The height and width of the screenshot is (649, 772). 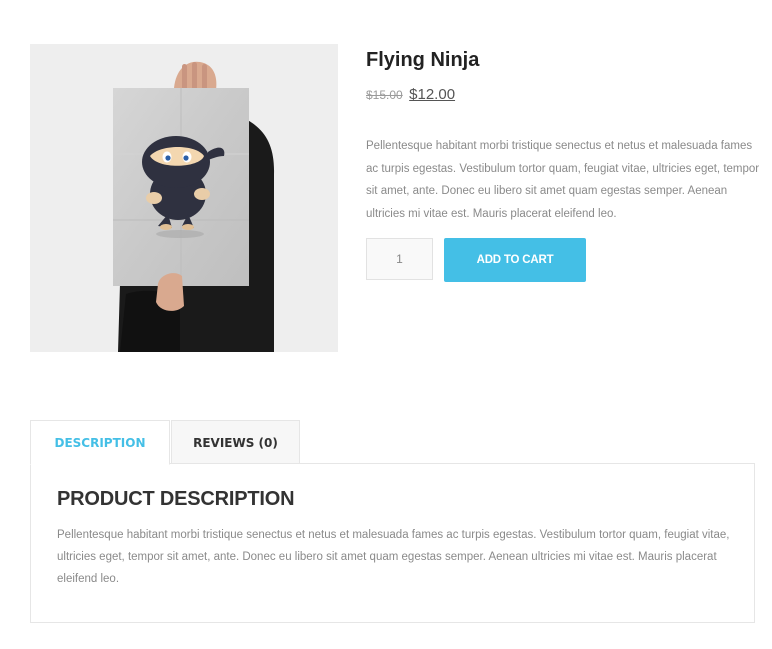 I want to click on price-old: $15.00, so click(x=384, y=95).